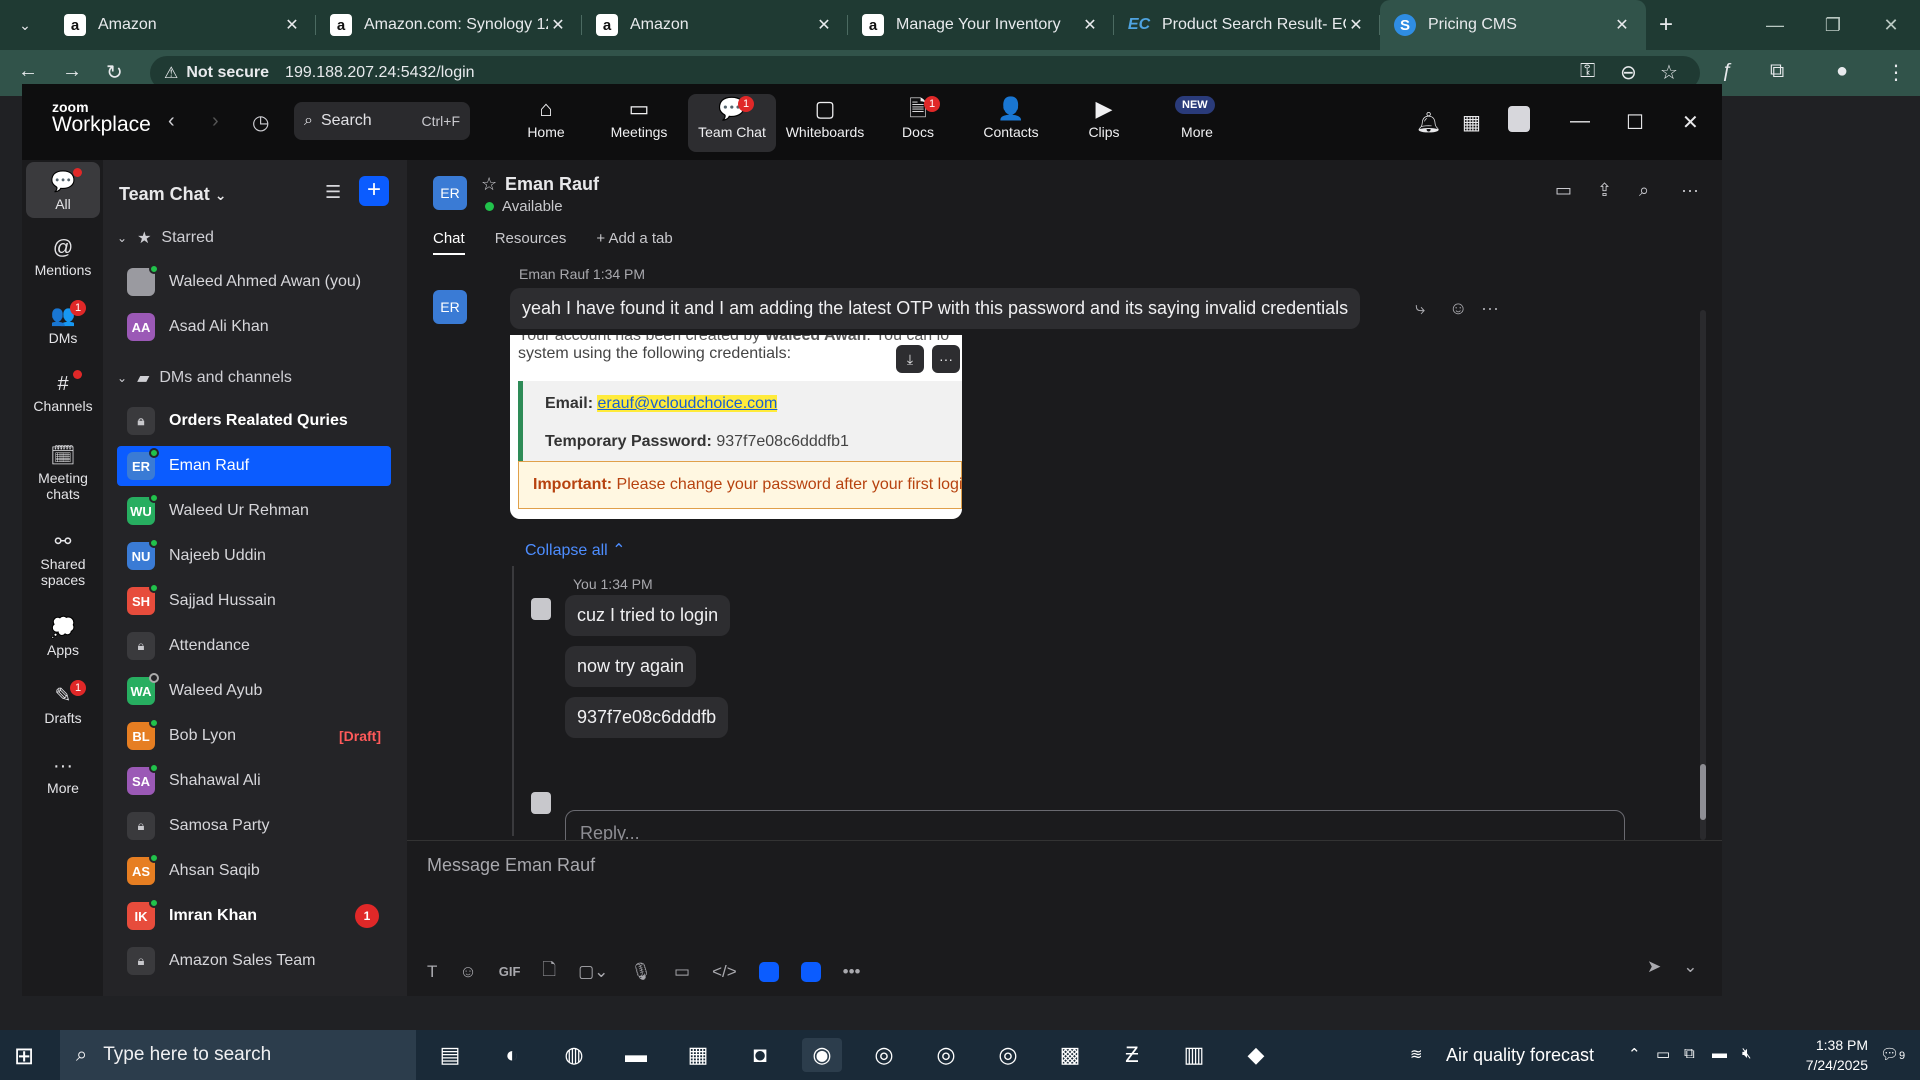 The height and width of the screenshot is (1080, 1920). What do you see at coordinates (254, 327) in the screenshot?
I see `chat-list-item: AA Asad Ali Khan` at bounding box center [254, 327].